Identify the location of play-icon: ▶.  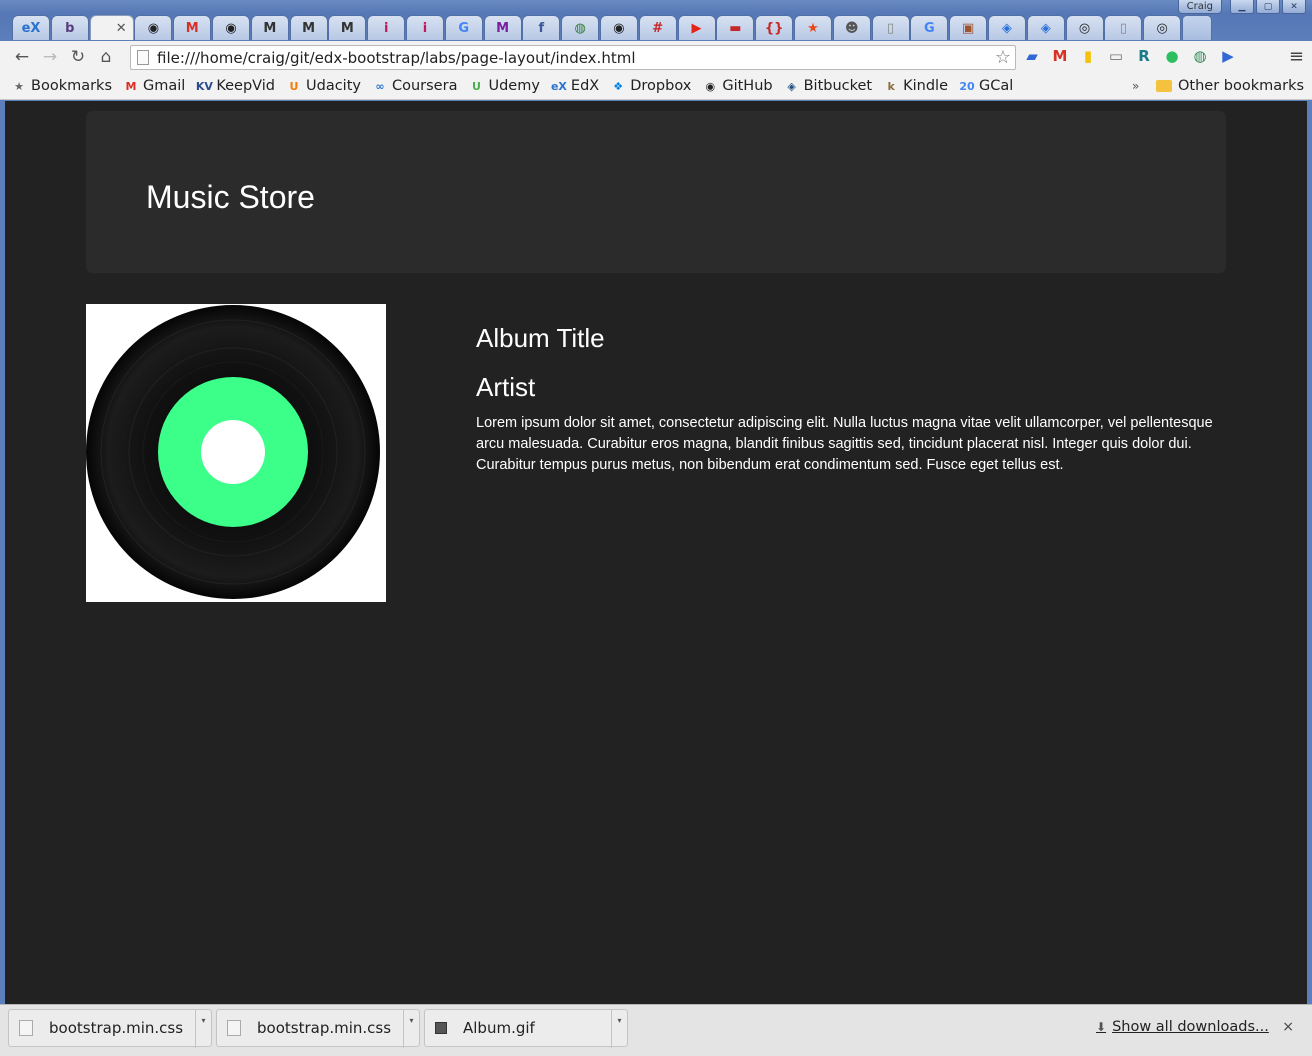
(1228, 56).